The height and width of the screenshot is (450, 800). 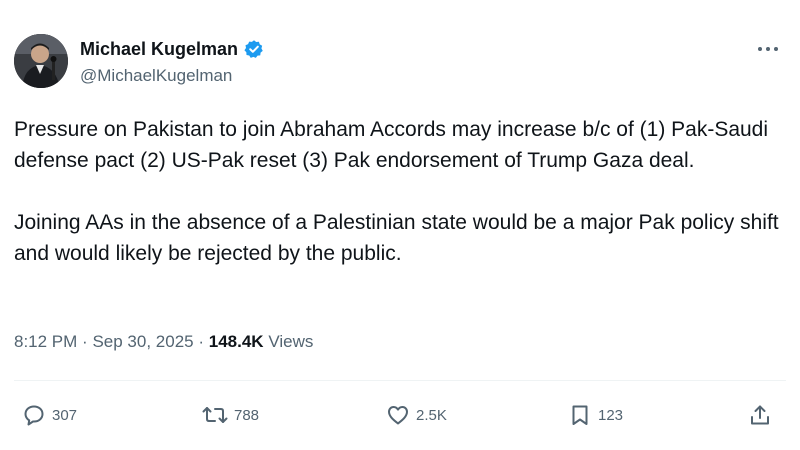 I want to click on tweet-header: Michael Kugelman @MichaelKugelman, so click(x=400, y=64).